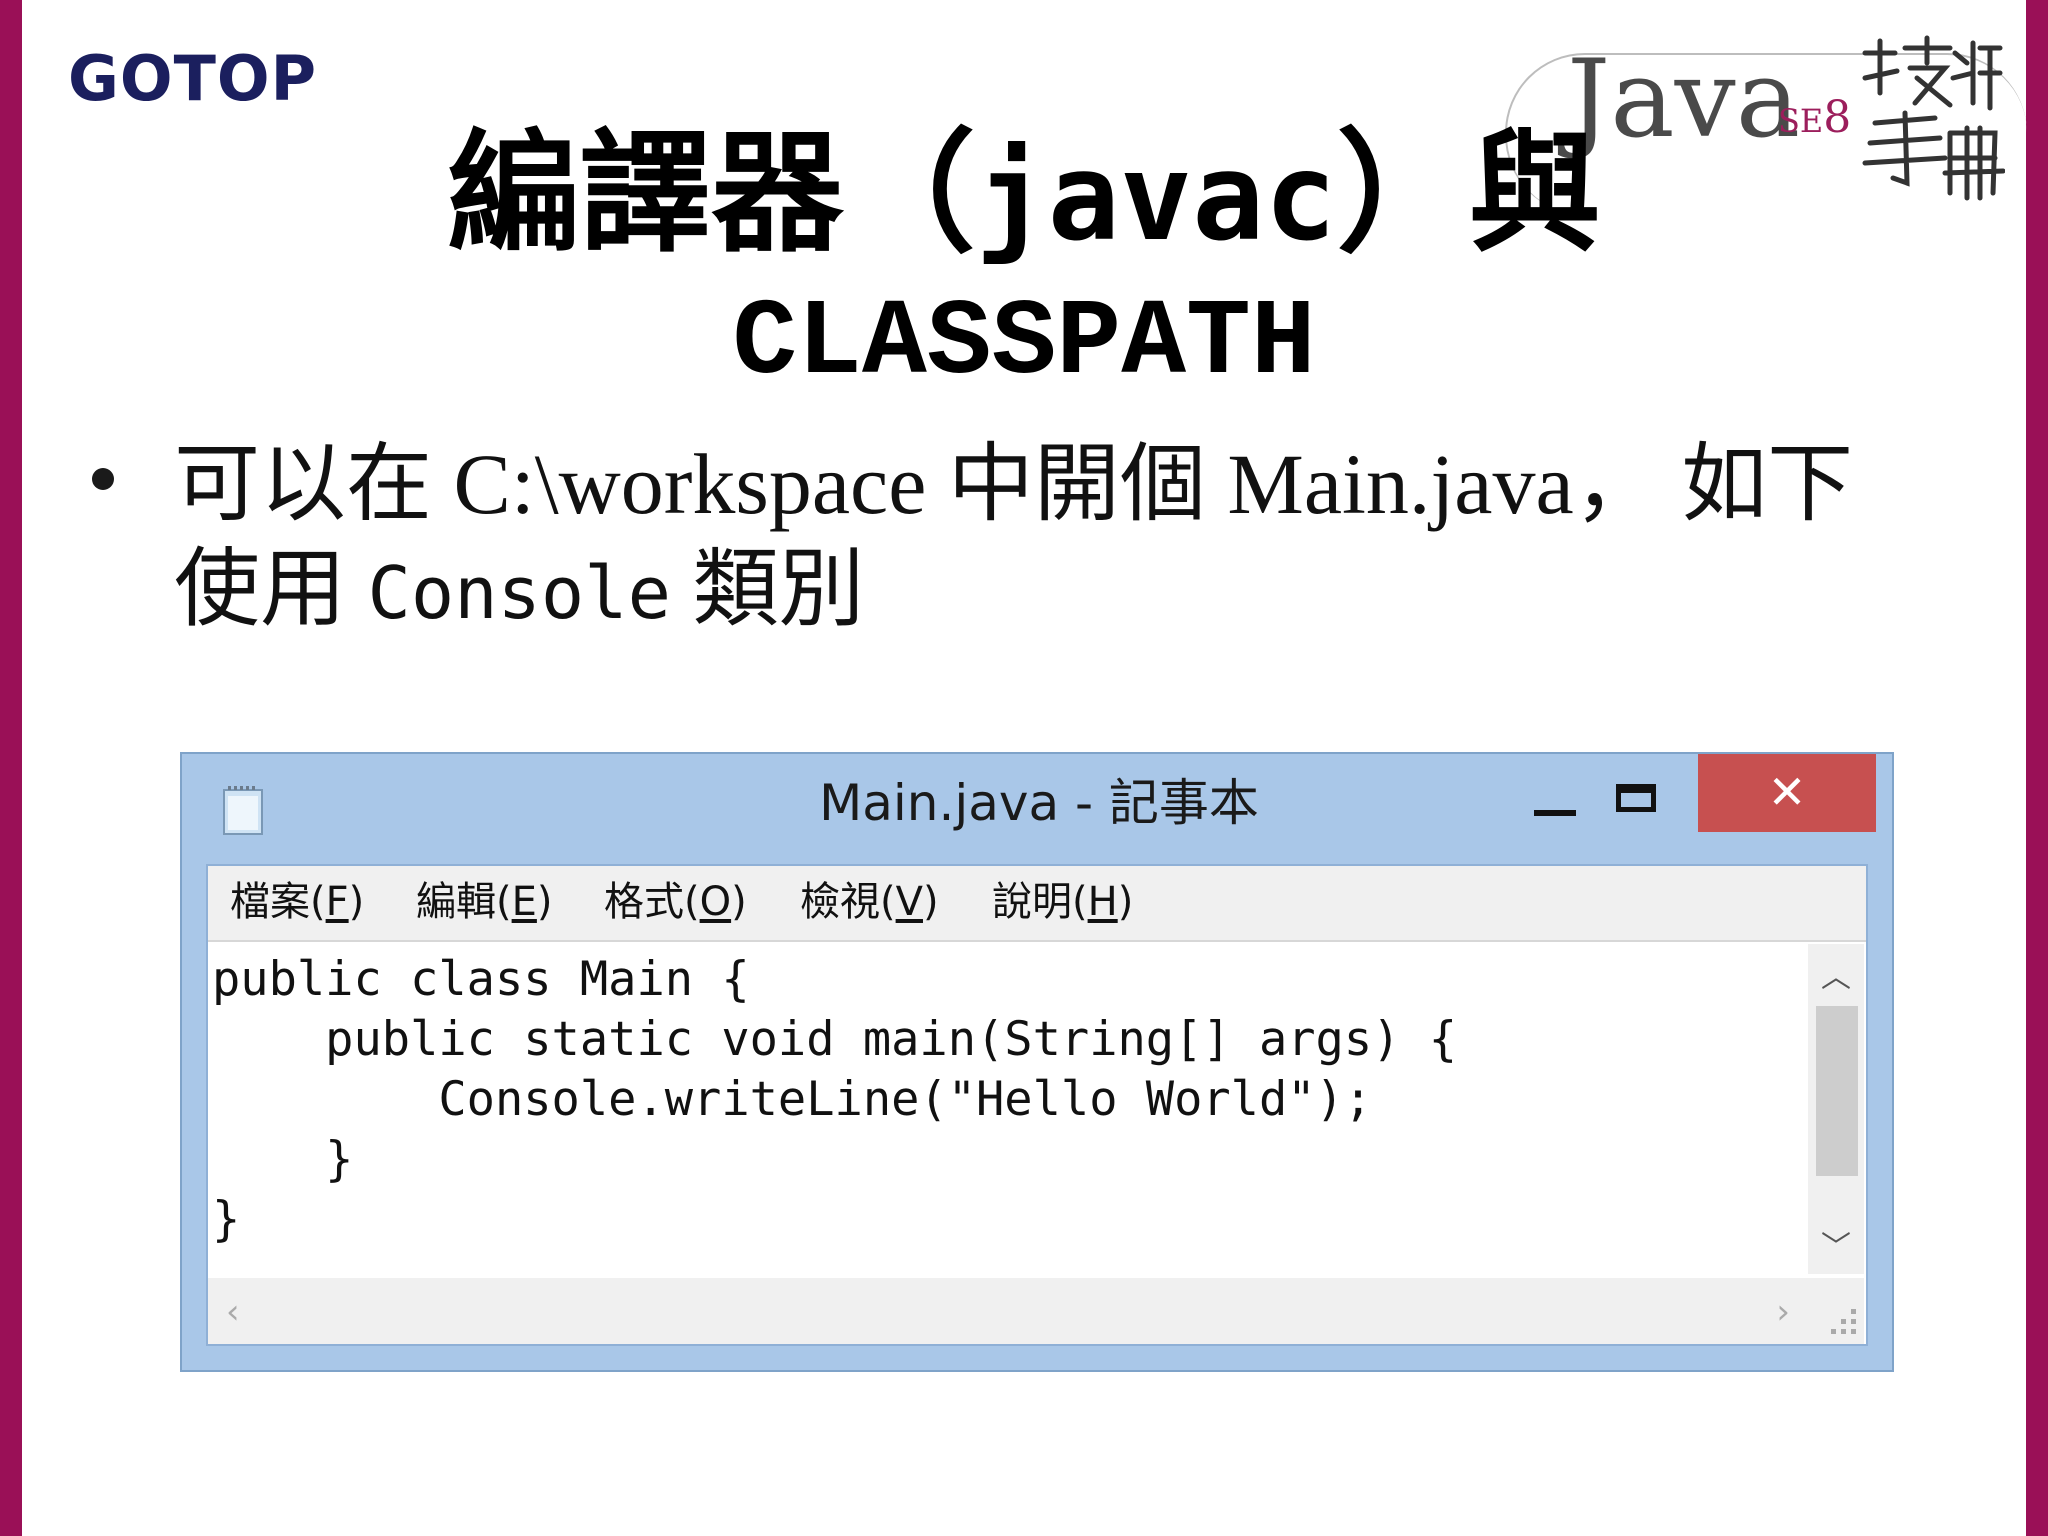 This screenshot has width=2048, height=1536. I want to click on scroll-right-icon: ›, so click(1783, 1312).